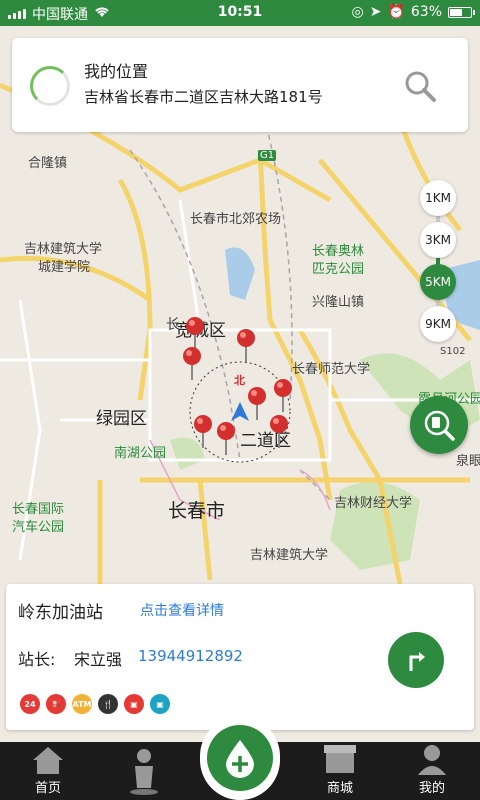 The image size is (480, 800). I want to click on tab-store: 商城, so click(340, 771).